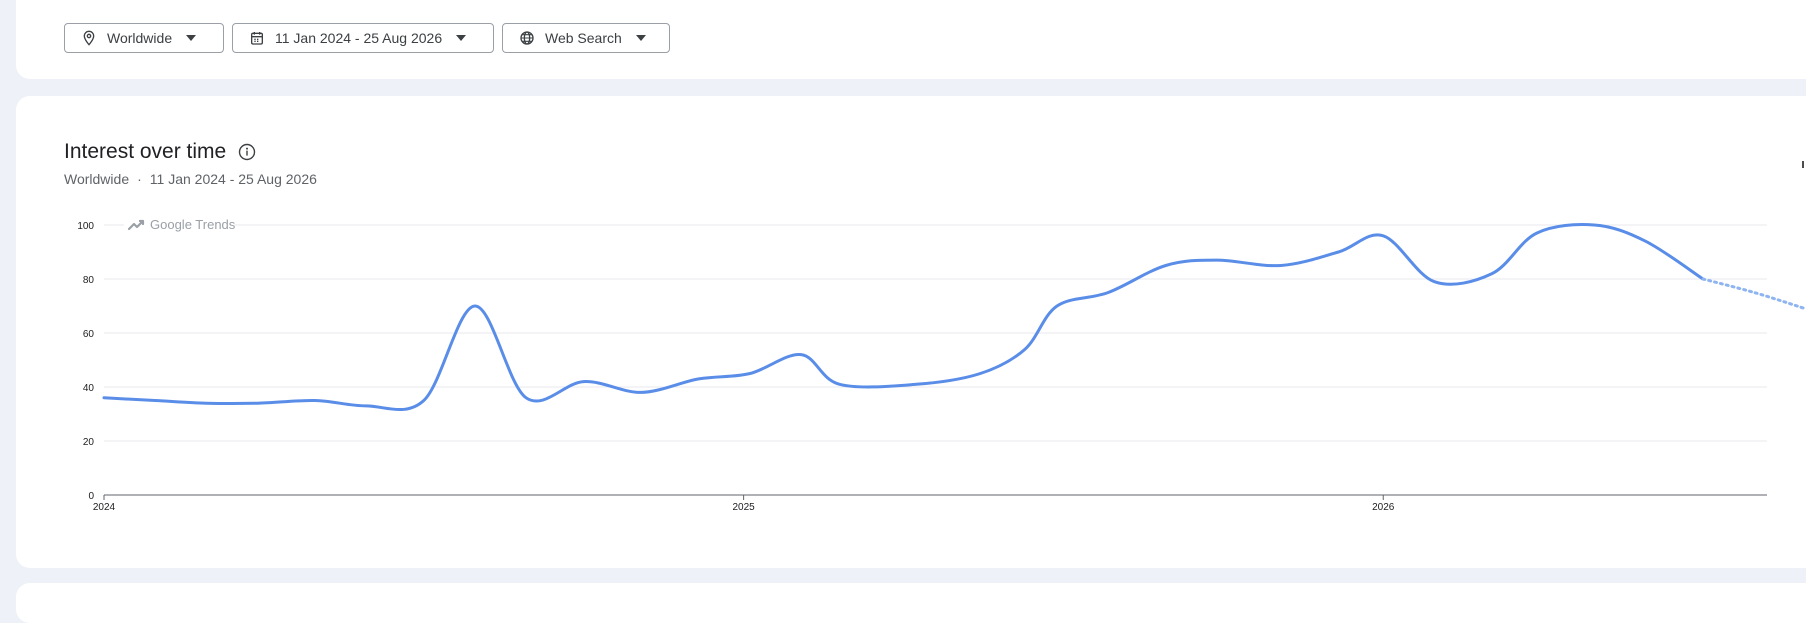 Image resolution: width=1806 pixels, height=623 pixels. I want to click on y-tick-label: 60, so click(89, 334).